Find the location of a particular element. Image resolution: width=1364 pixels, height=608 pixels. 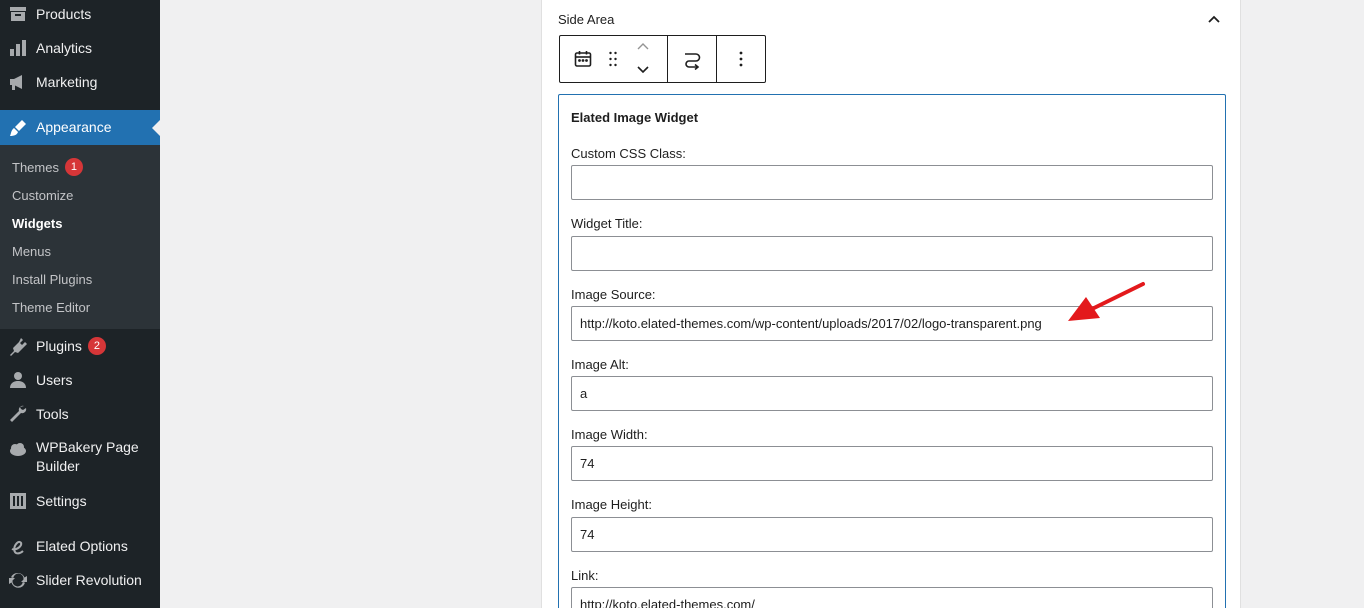

link-label: Link: is located at coordinates (585, 575).